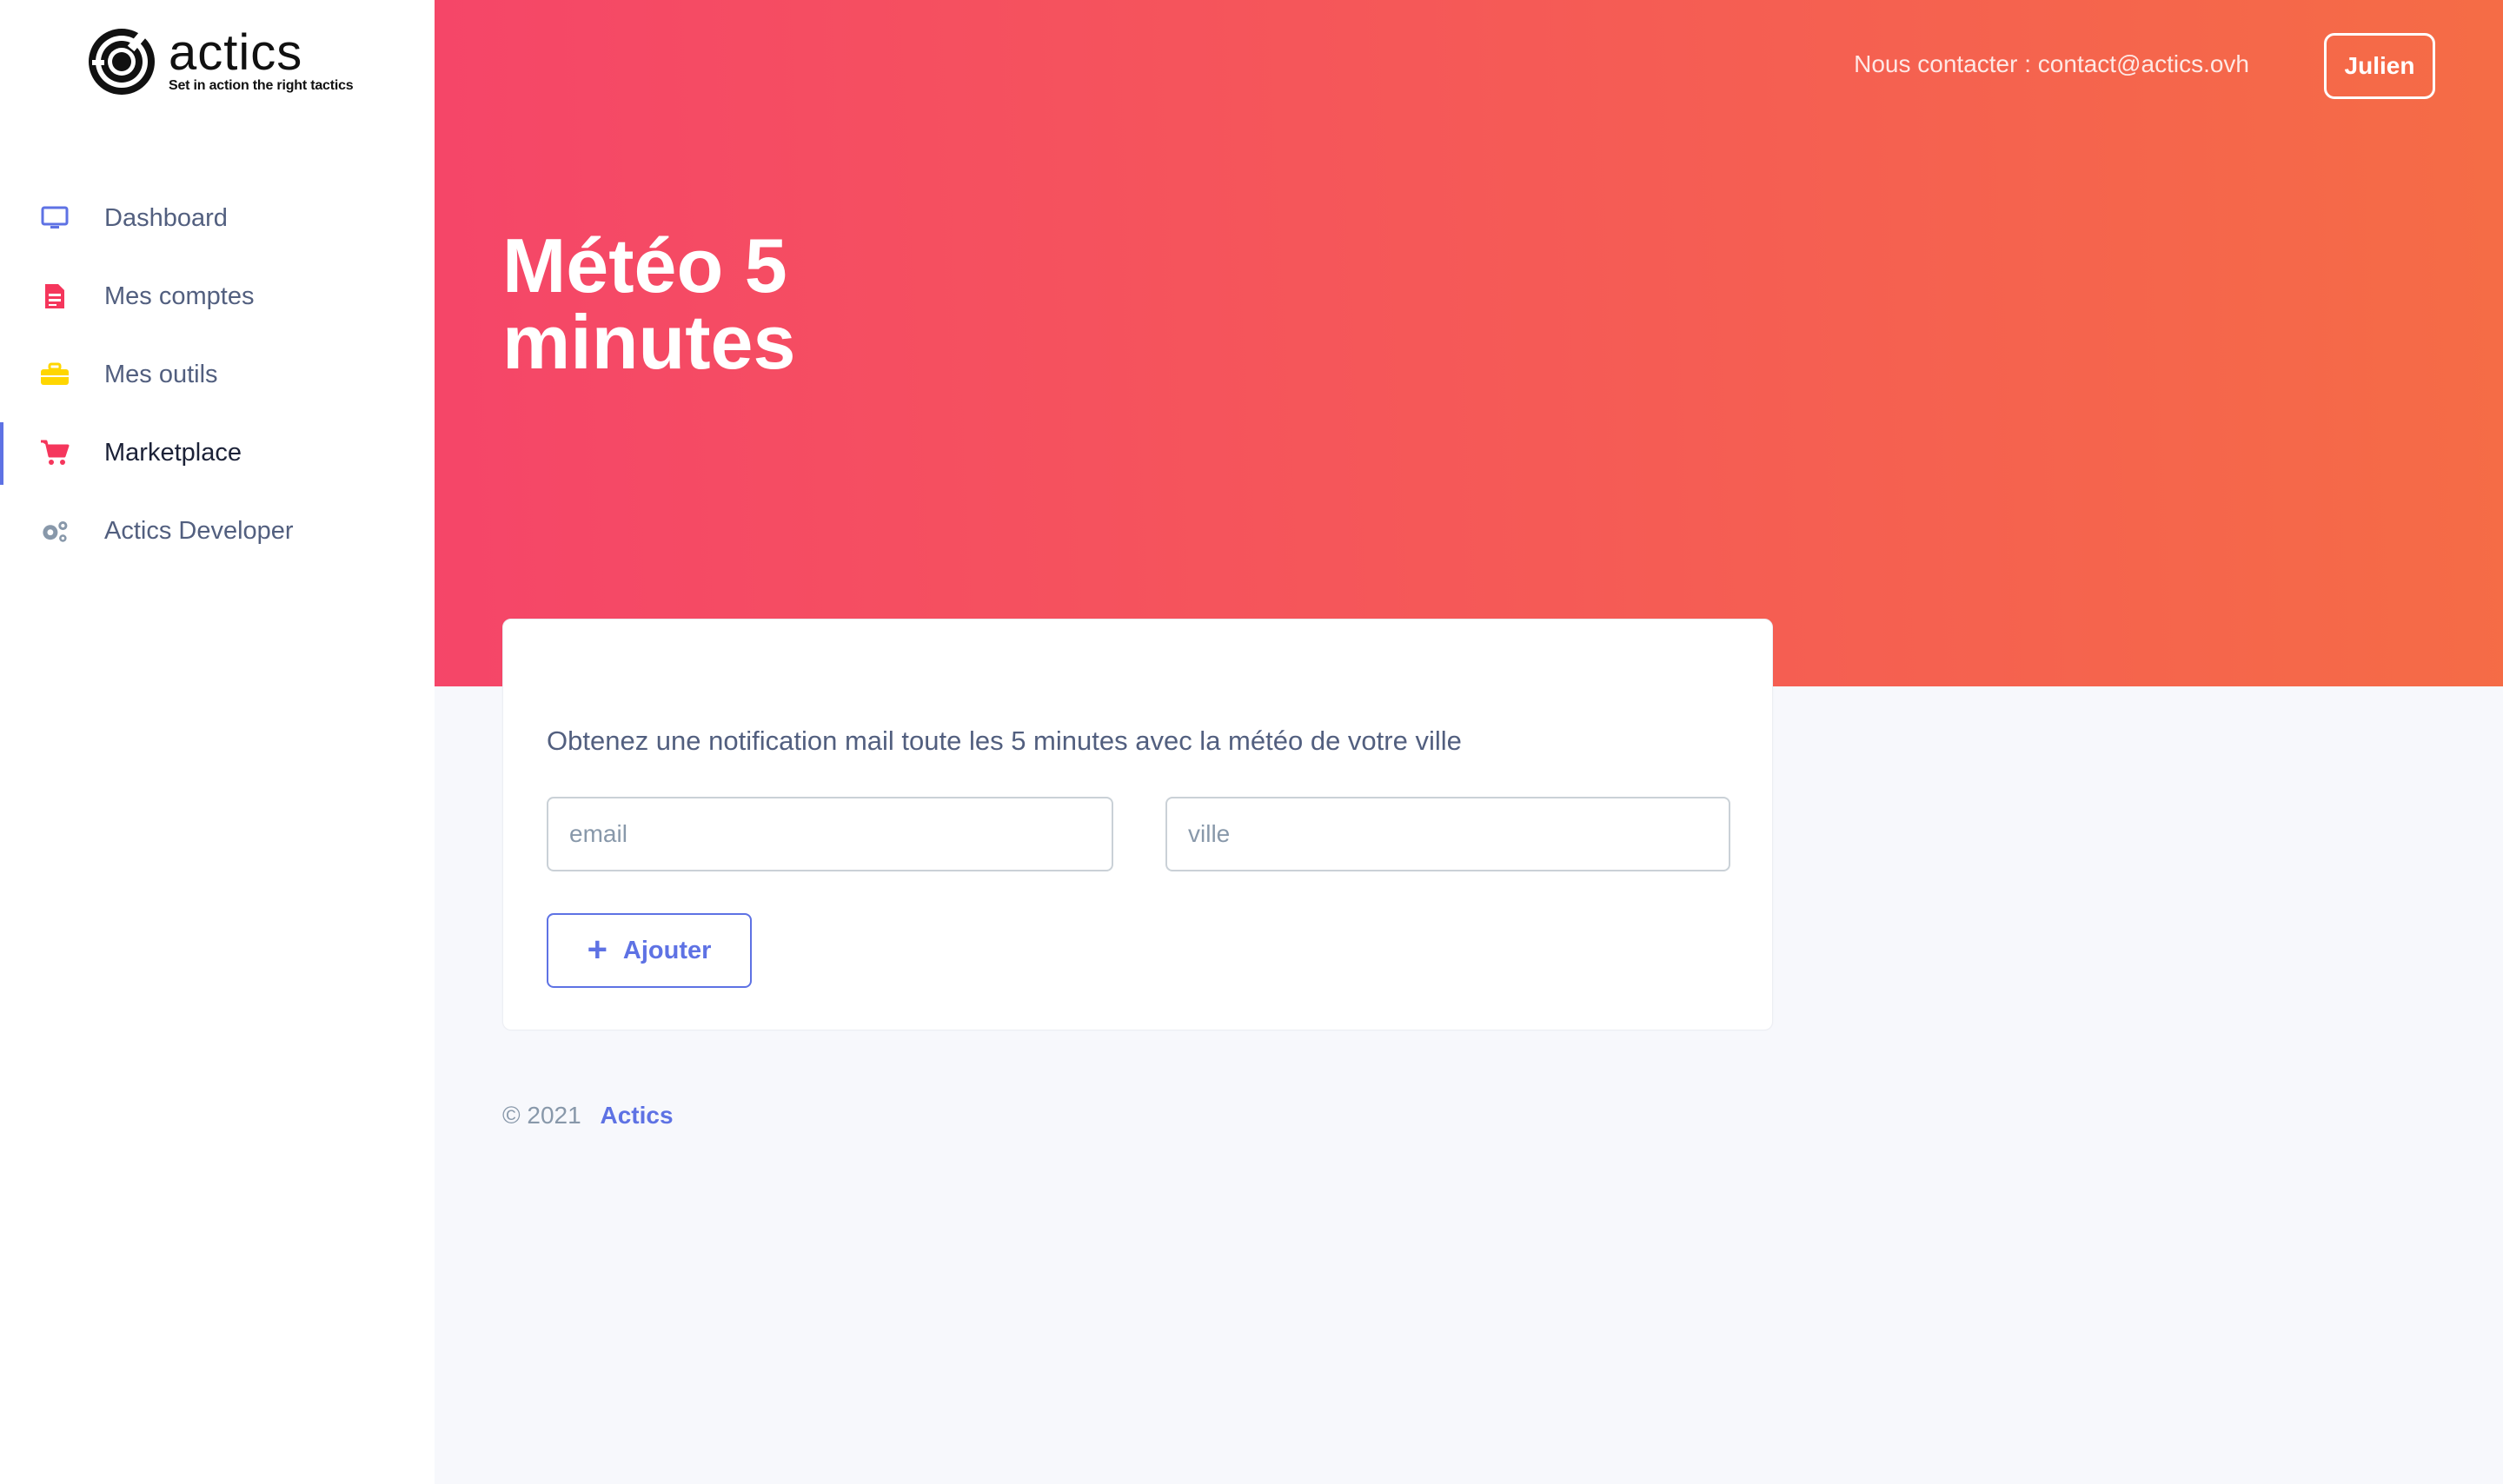 Image resolution: width=2503 pixels, height=1484 pixels. I want to click on sidebar-item-label: Actics Developer, so click(199, 530).